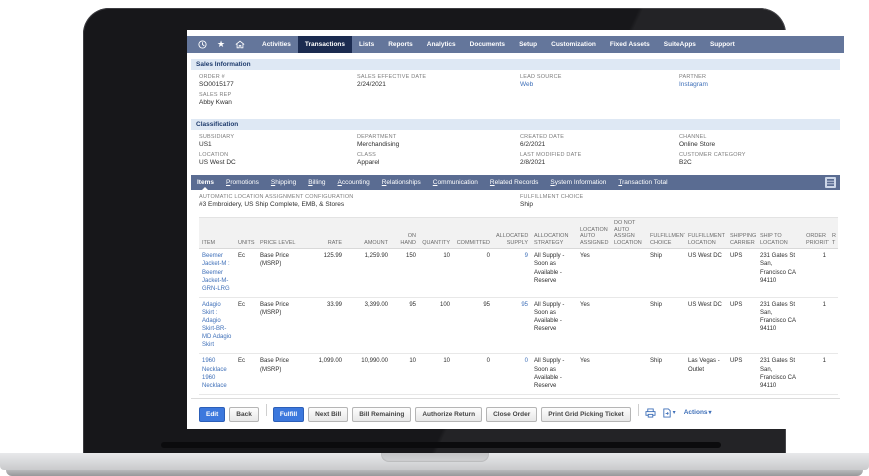  Describe the element at coordinates (366, 44) in the screenshot. I see `nav-item-lists: Lists` at that location.